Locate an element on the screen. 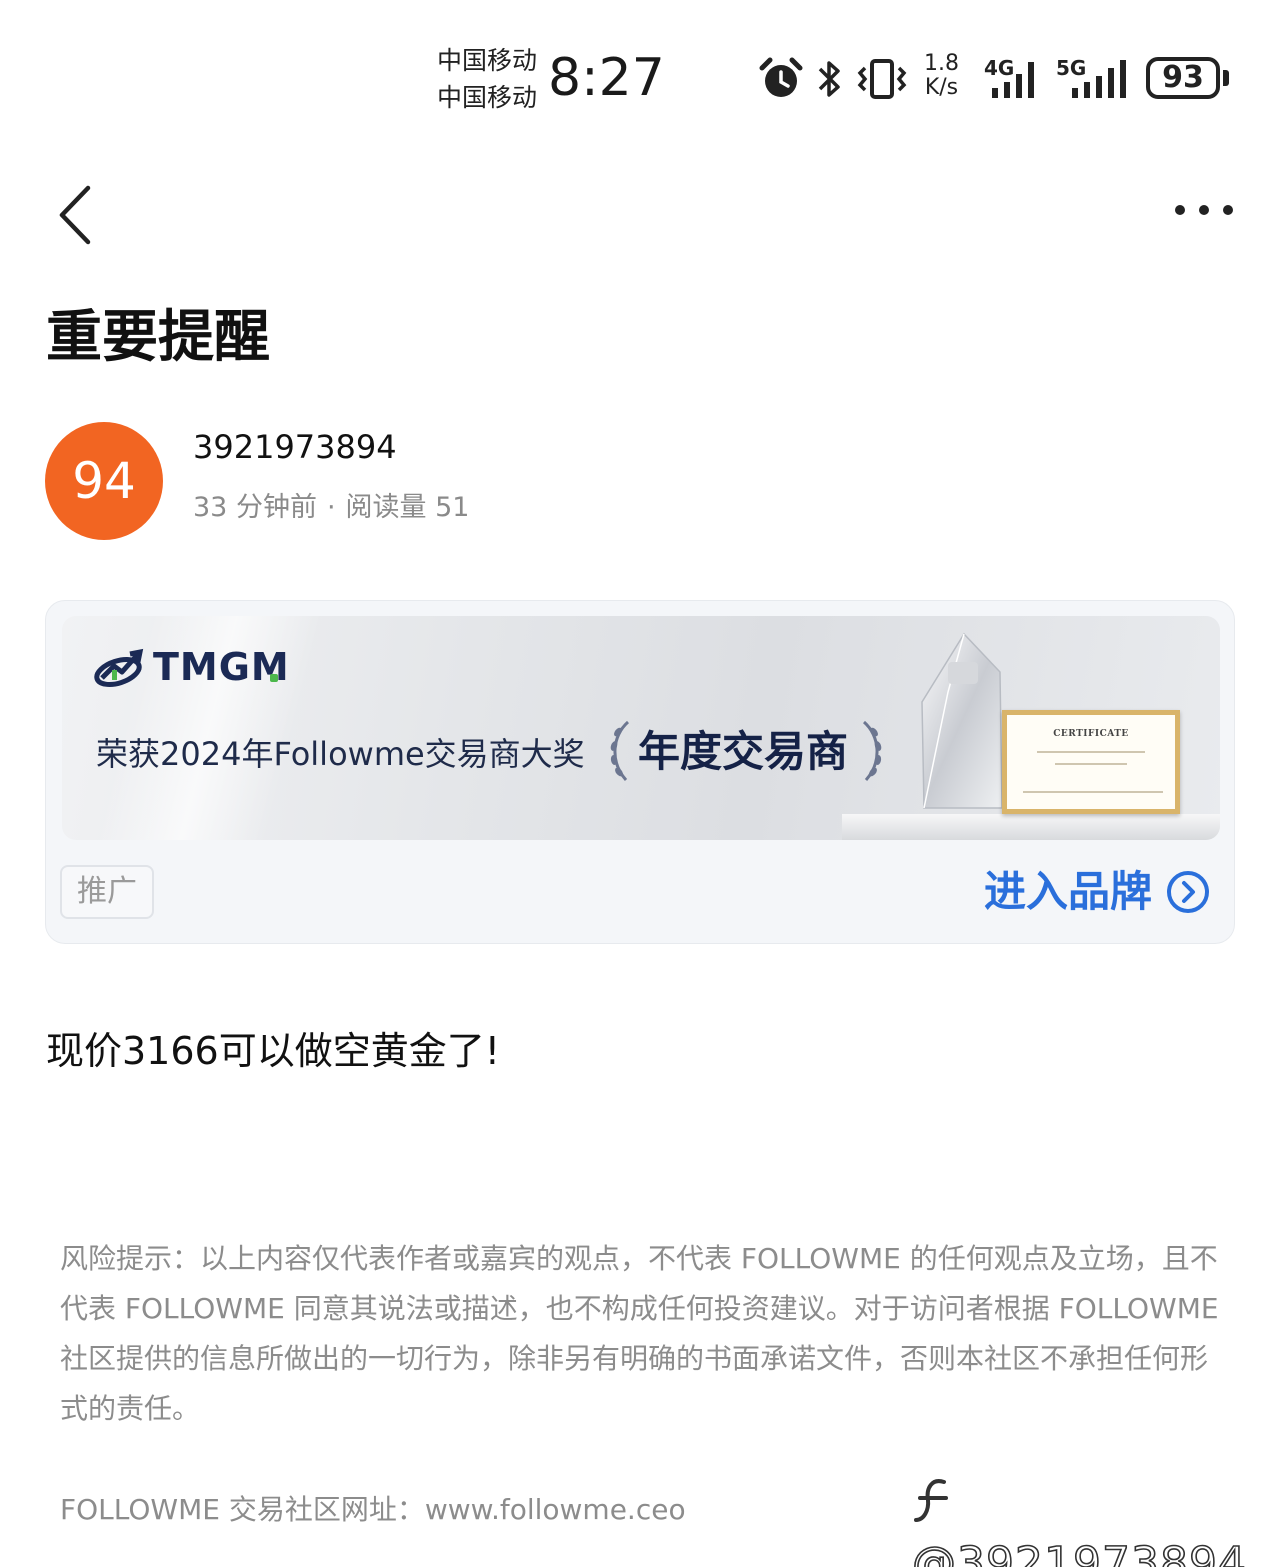  speed-value: 1.8 is located at coordinates (941, 63).